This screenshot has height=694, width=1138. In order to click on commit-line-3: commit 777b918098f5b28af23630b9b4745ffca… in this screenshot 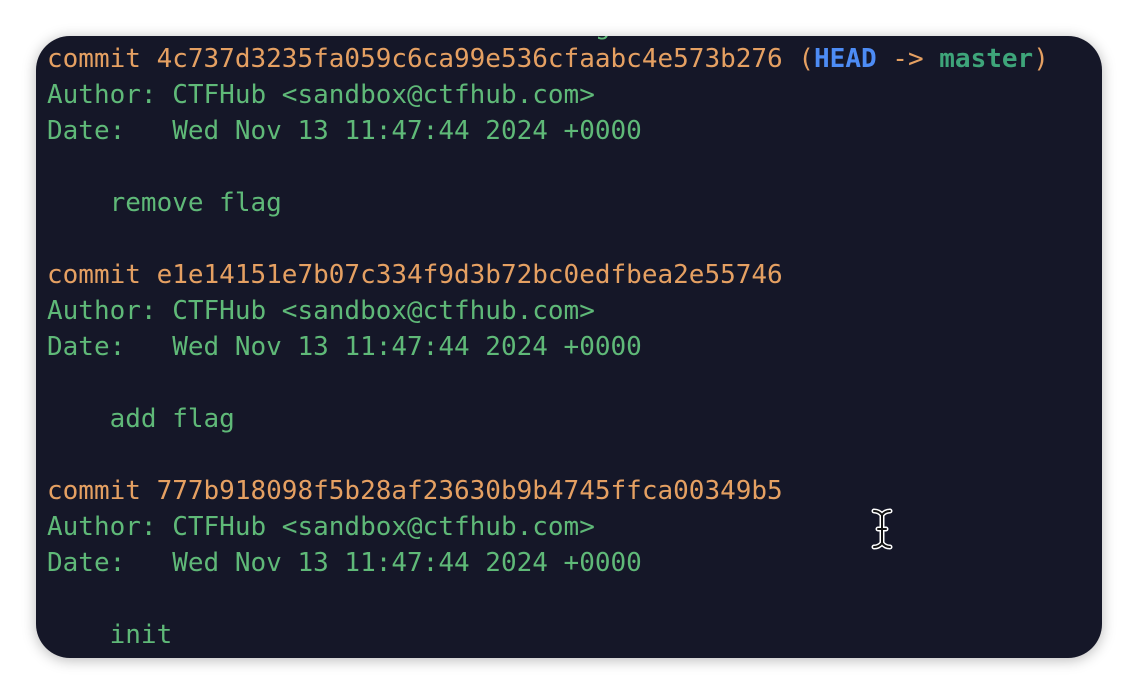, I will do `click(415, 491)`.